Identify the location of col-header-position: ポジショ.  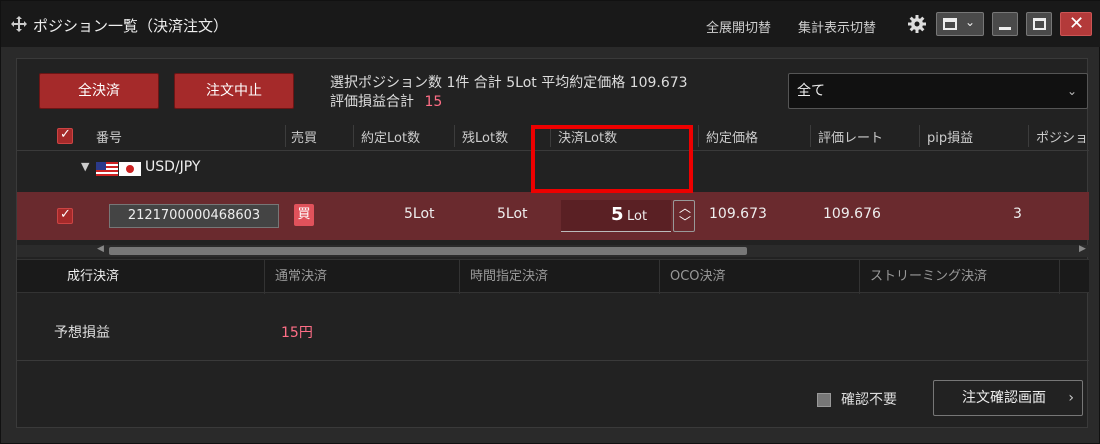
(1062, 136).